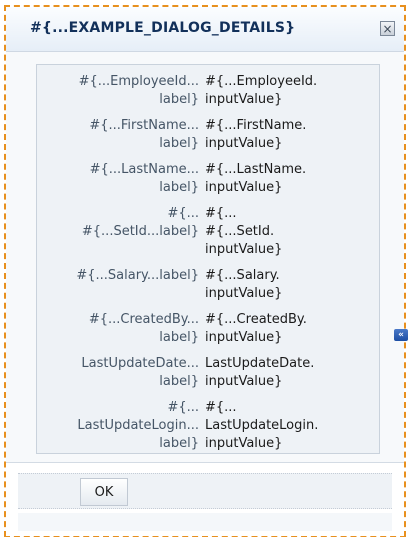 Image resolution: width=420 pixels, height=540 pixels. I want to click on field-label: #{... #{...SetId...label}, so click(140, 222).